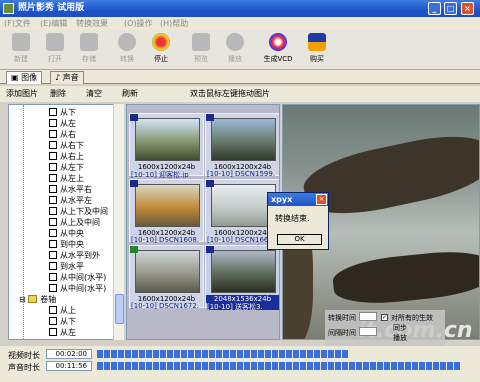  What do you see at coordinates (240, 8) in the screenshot?
I see `title-bar: 照片影秀 试用版 _ □ ×` at bounding box center [240, 8].